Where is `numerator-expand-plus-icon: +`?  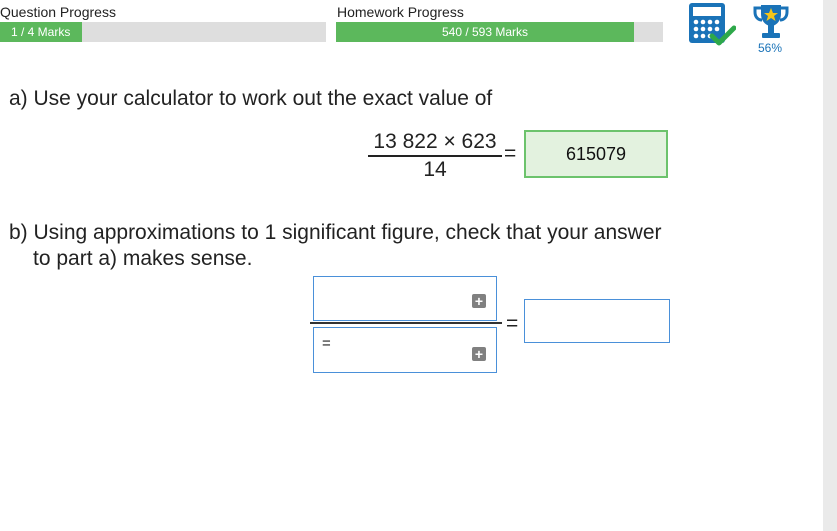
numerator-expand-plus-icon: + is located at coordinates (479, 301).